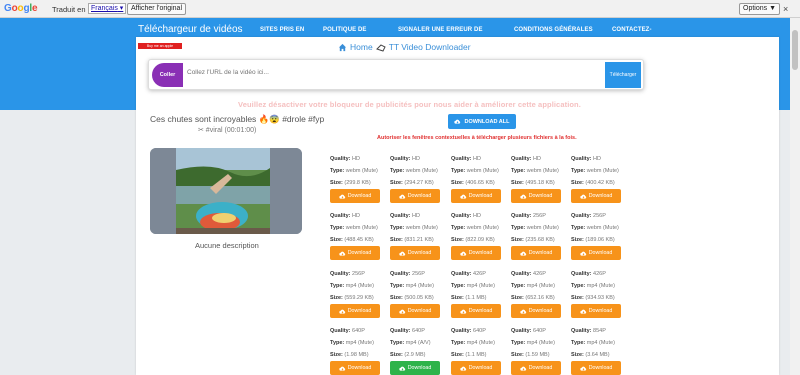 The image size is (800, 375). I want to click on nav-terms: CONDITIONS GÉNÉRALES, so click(553, 30).